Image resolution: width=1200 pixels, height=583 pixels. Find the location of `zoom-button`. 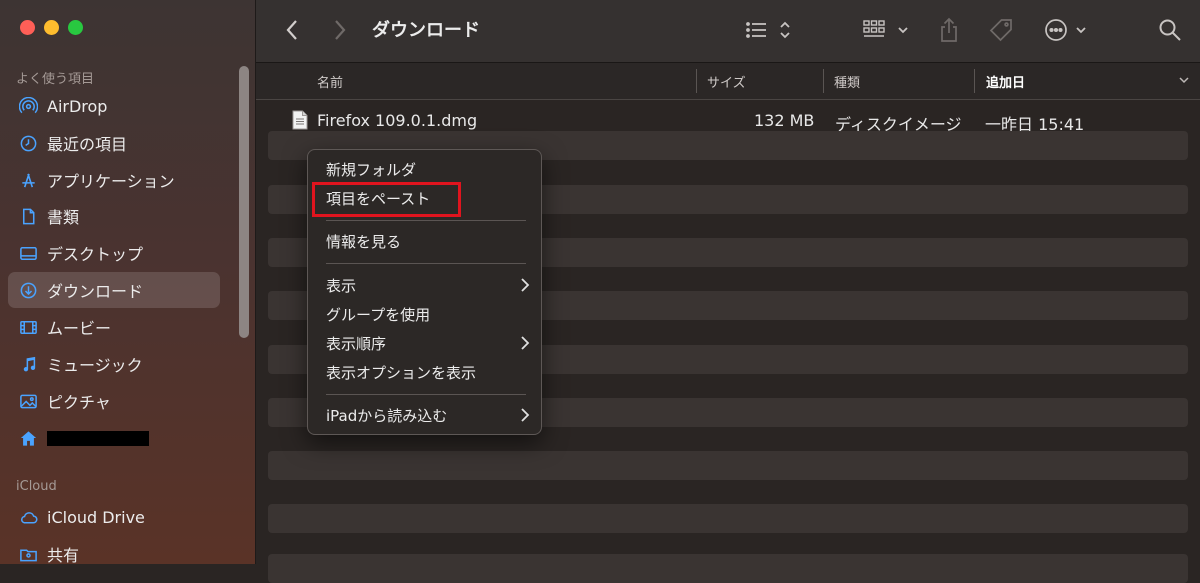

zoom-button is located at coordinates (75, 27).